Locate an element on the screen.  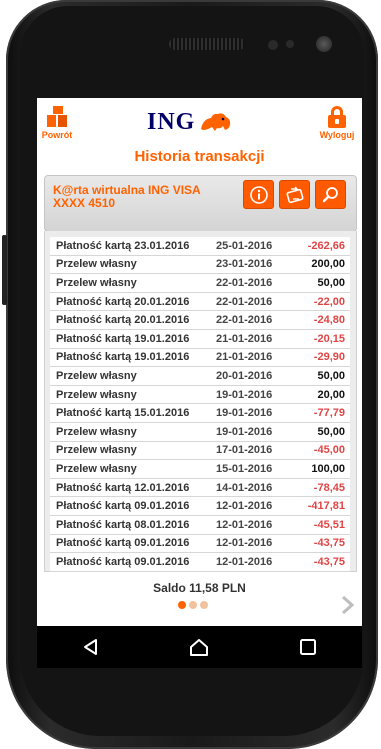
front-camera is located at coordinates (324, 44).